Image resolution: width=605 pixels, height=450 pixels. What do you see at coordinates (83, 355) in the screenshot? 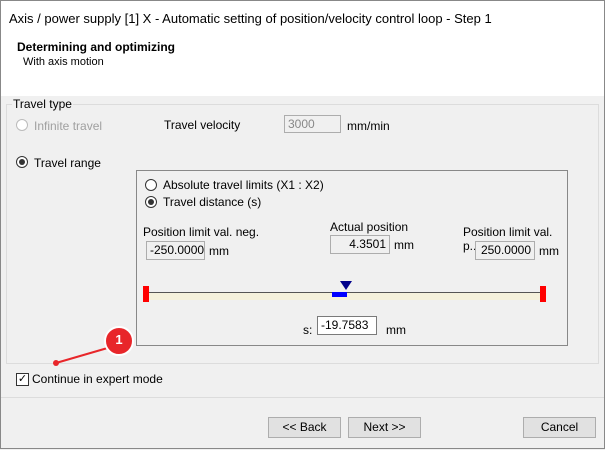
I see `annotation-pointer` at bounding box center [83, 355].